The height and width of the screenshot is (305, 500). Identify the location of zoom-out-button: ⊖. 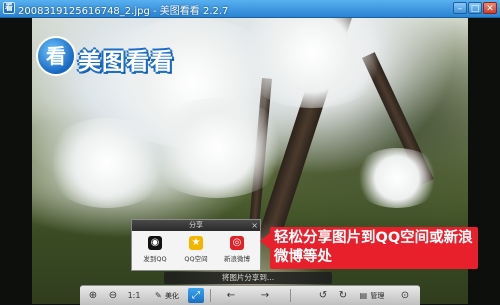
(113, 295).